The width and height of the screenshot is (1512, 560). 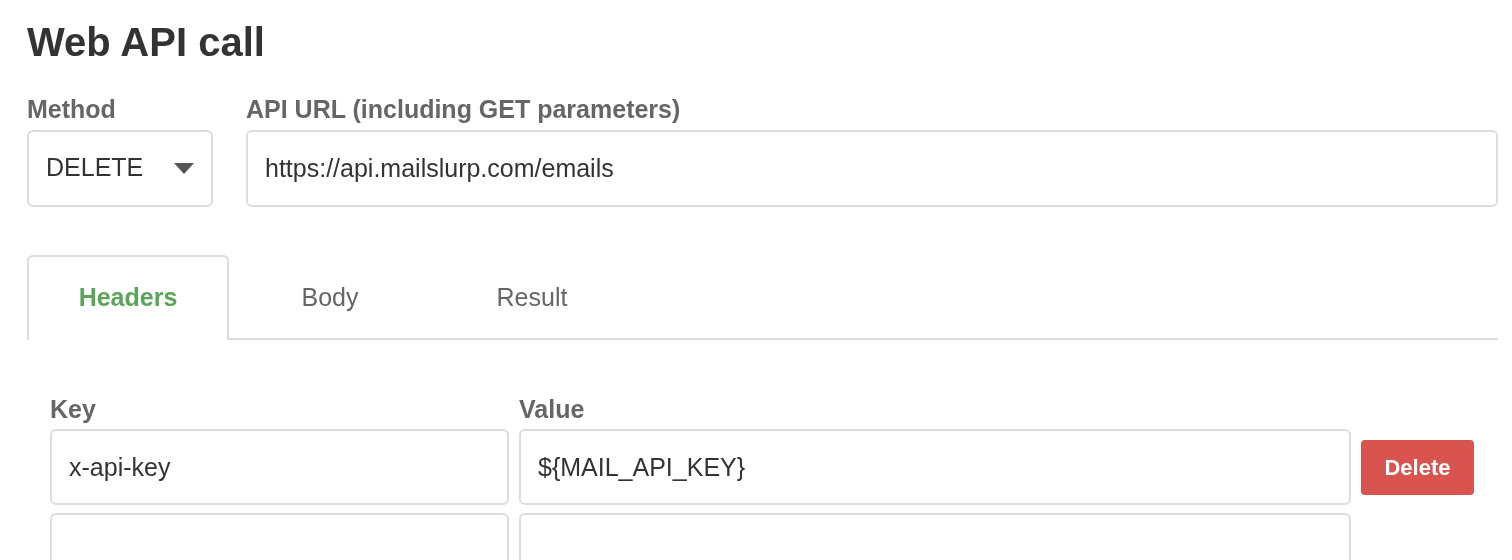 I want to click on key-field: x-api-key, so click(x=279, y=467).